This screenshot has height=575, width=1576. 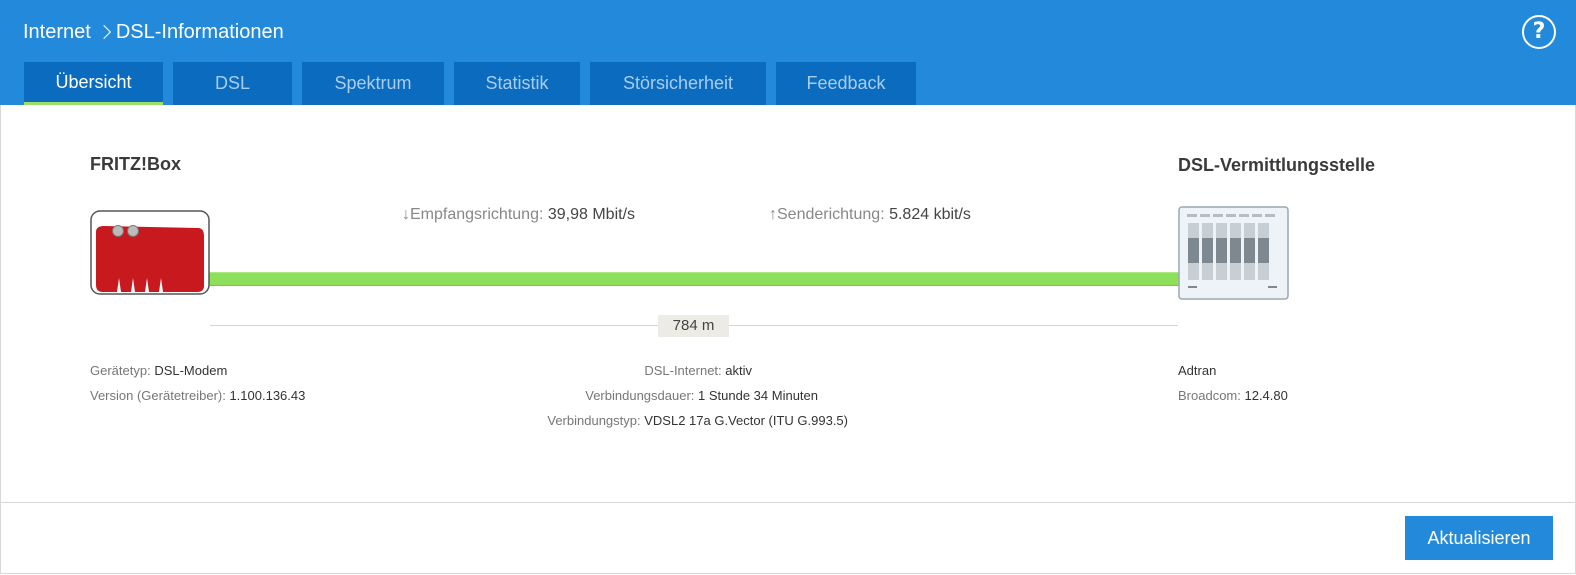 I want to click on dsl-line, so click(x=693, y=279).